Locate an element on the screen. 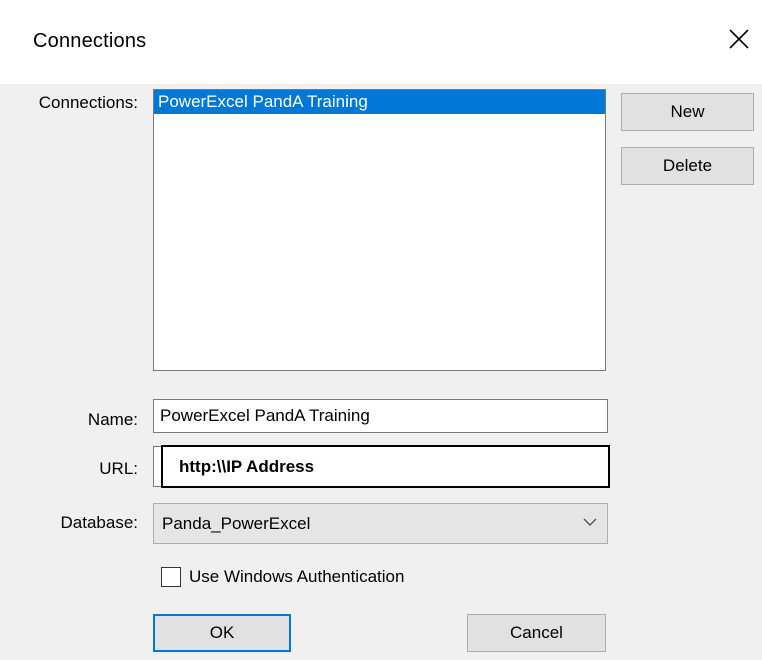 The width and height of the screenshot is (762, 660). database-select: Panda_PowerExcel is located at coordinates (380, 523).